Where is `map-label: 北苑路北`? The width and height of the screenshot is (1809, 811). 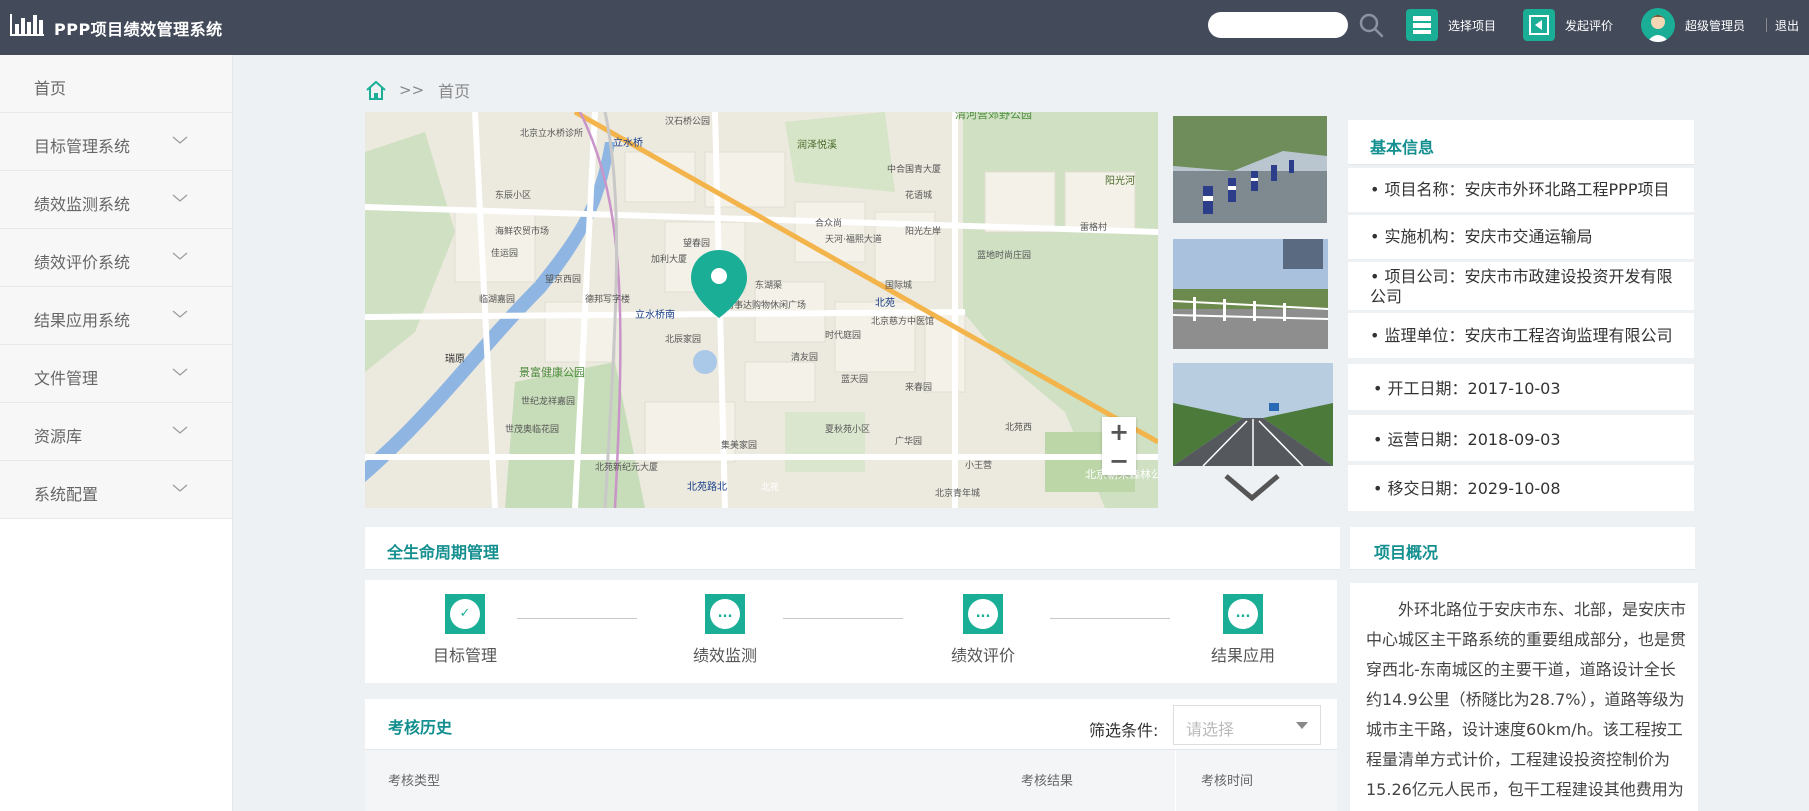 map-label: 北苑路北 is located at coordinates (707, 486).